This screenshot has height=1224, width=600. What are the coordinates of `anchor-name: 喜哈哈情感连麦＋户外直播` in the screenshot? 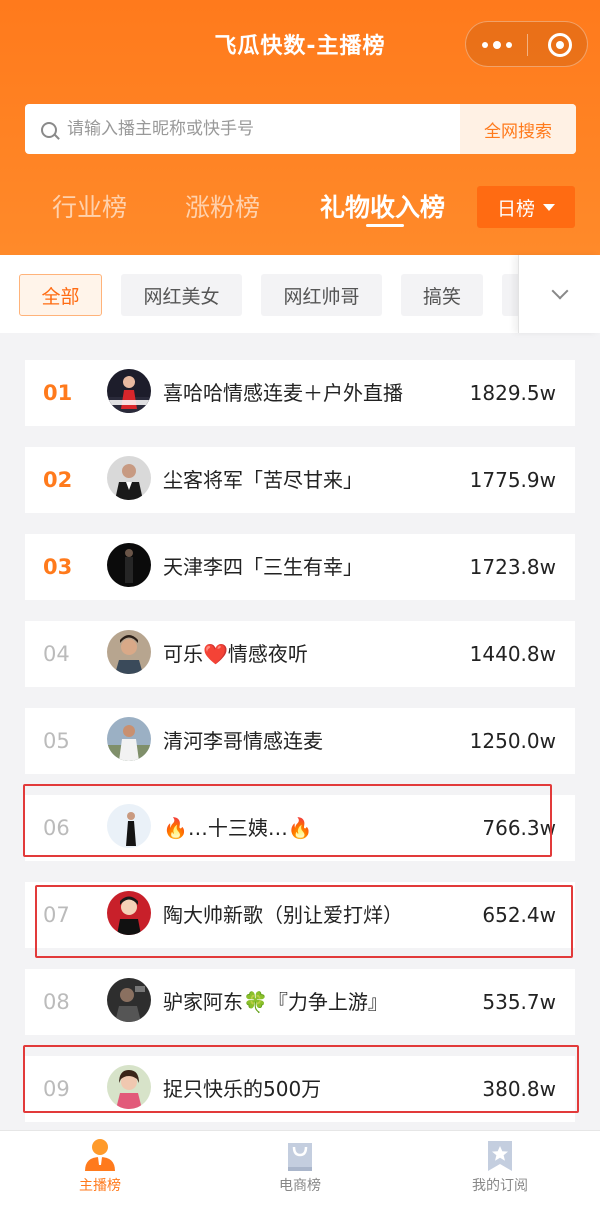 It's located at (283, 393).